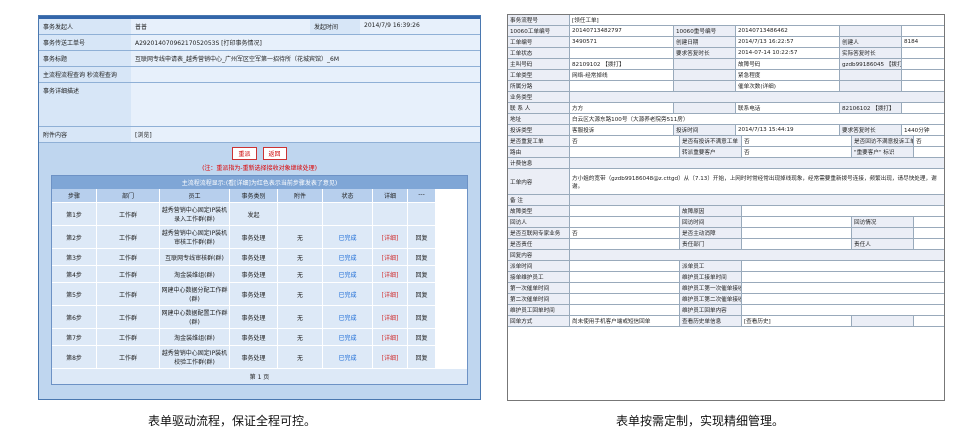 Image resolution: width=979 pixels, height=444 pixels. What do you see at coordinates (726, 277) in the screenshot?
I see `form-row: 接单维护员工 维护员工接单时间` at bounding box center [726, 277].